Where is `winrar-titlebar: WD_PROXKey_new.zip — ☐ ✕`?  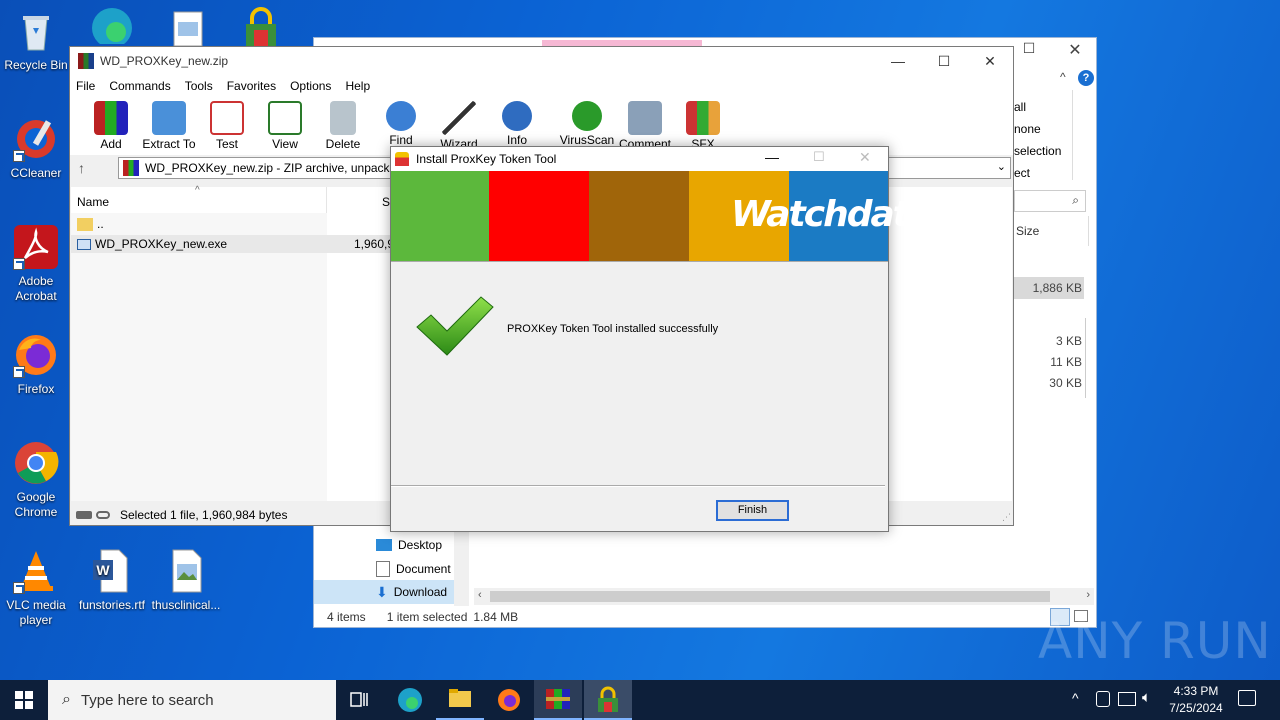
winrar-titlebar: WD_PROXKey_new.zip — ☐ ✕ is located at coordinates (541, 61).